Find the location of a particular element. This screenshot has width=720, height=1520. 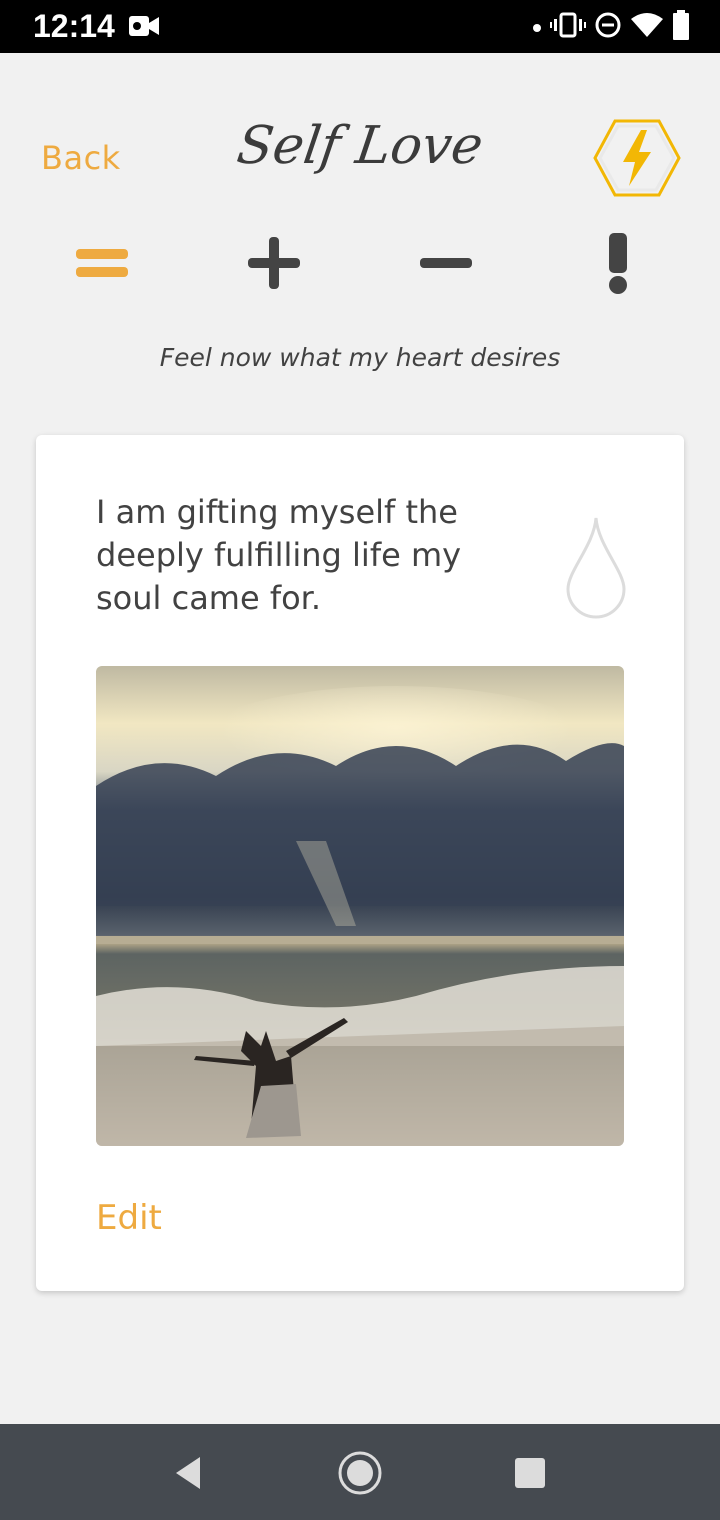

do-not-disturb-icon is located at coordinates (608, 27).